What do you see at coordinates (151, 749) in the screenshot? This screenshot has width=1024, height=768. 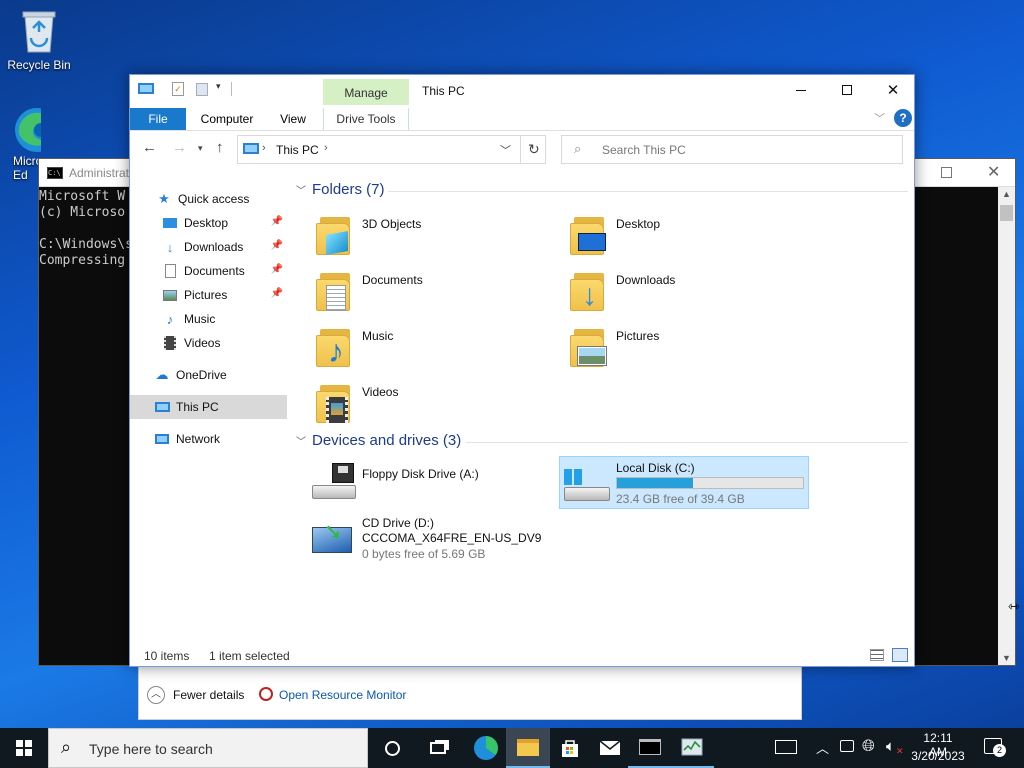 I see `taskbar-search-input: Type here to search` at bounding box center [151, 749].